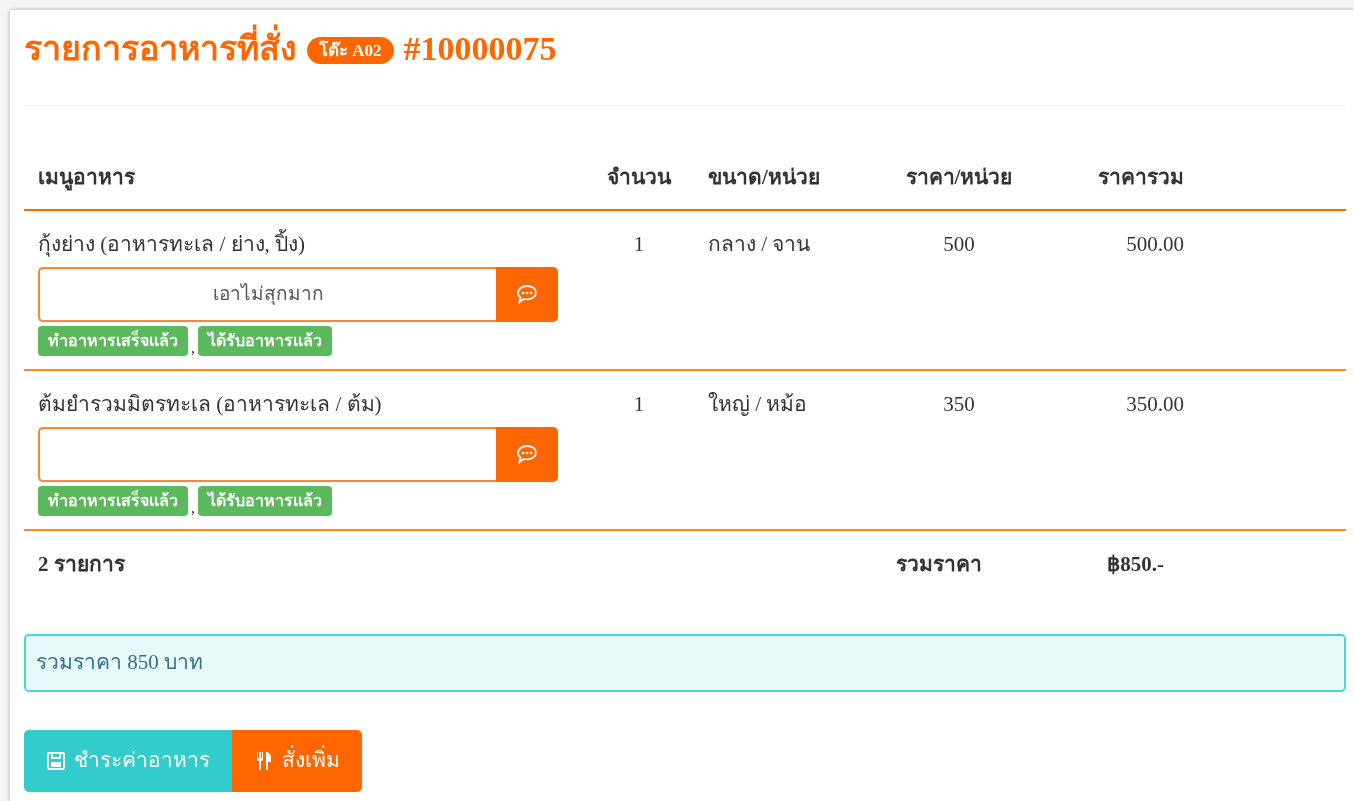 This screenshot has width=1354, height=801. I want to click on item-count: 2 รายการ, so click(81, 565).